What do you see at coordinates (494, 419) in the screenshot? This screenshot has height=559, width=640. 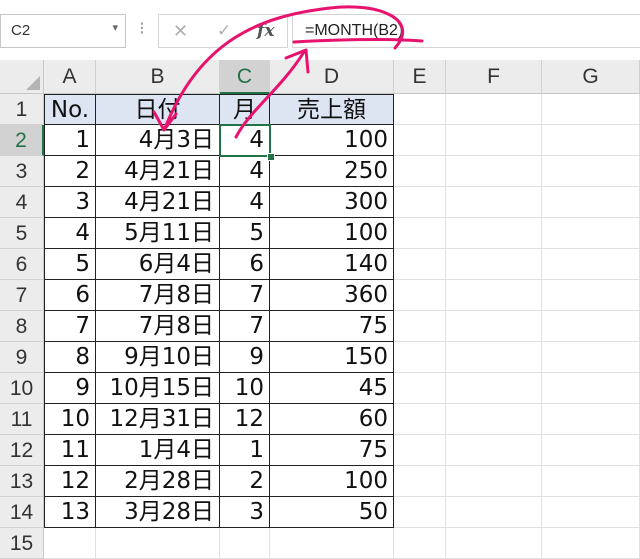 I see `cell-f11` at bounding box center [494, 419].